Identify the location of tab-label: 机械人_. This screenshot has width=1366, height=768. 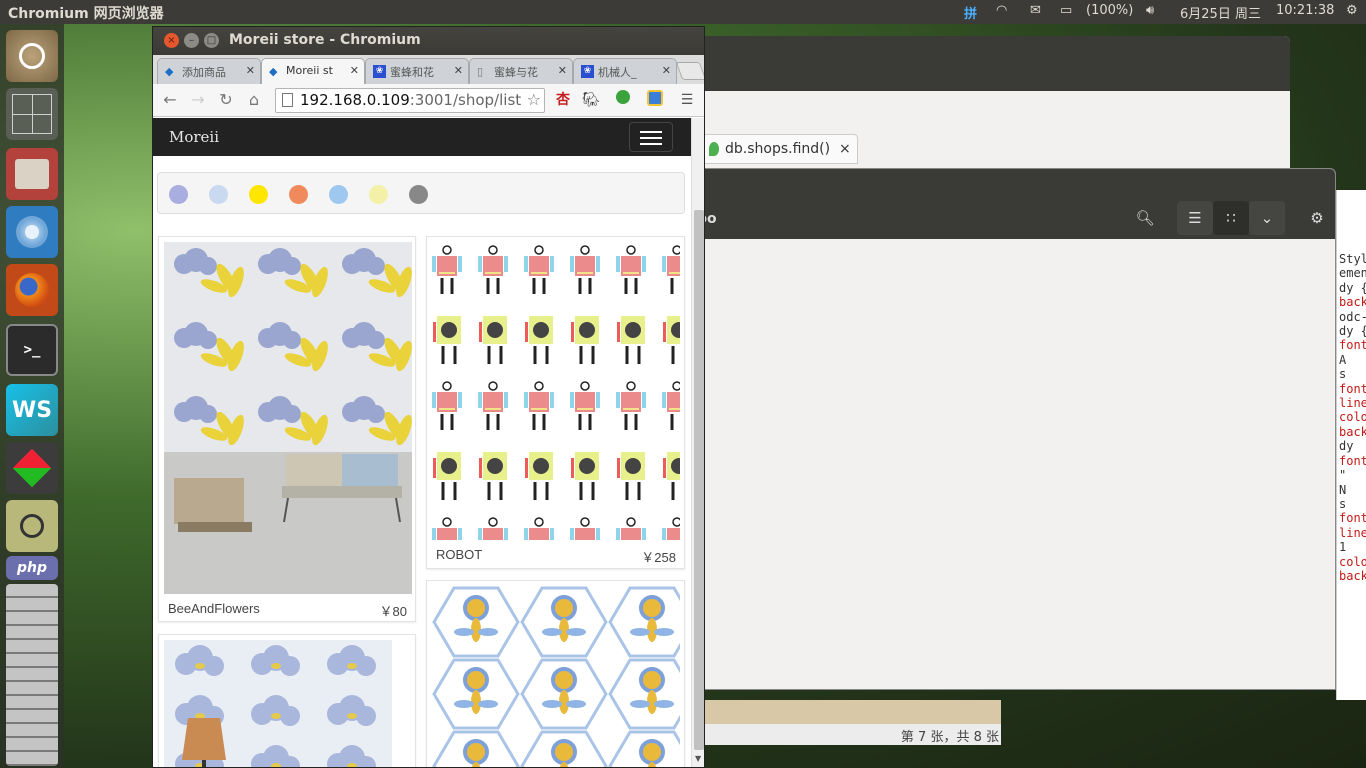
(617, 72).